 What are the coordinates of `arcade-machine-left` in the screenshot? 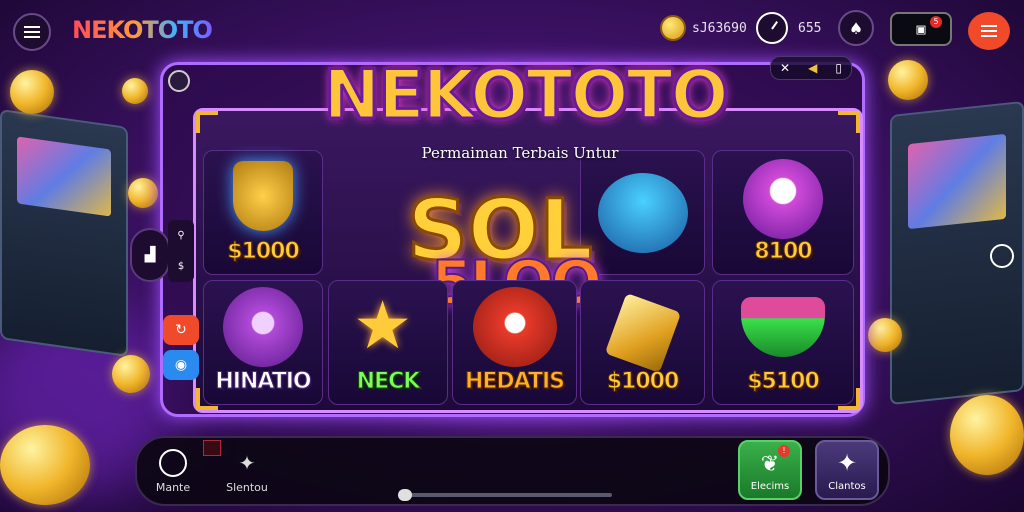 It's located at (64, 233).